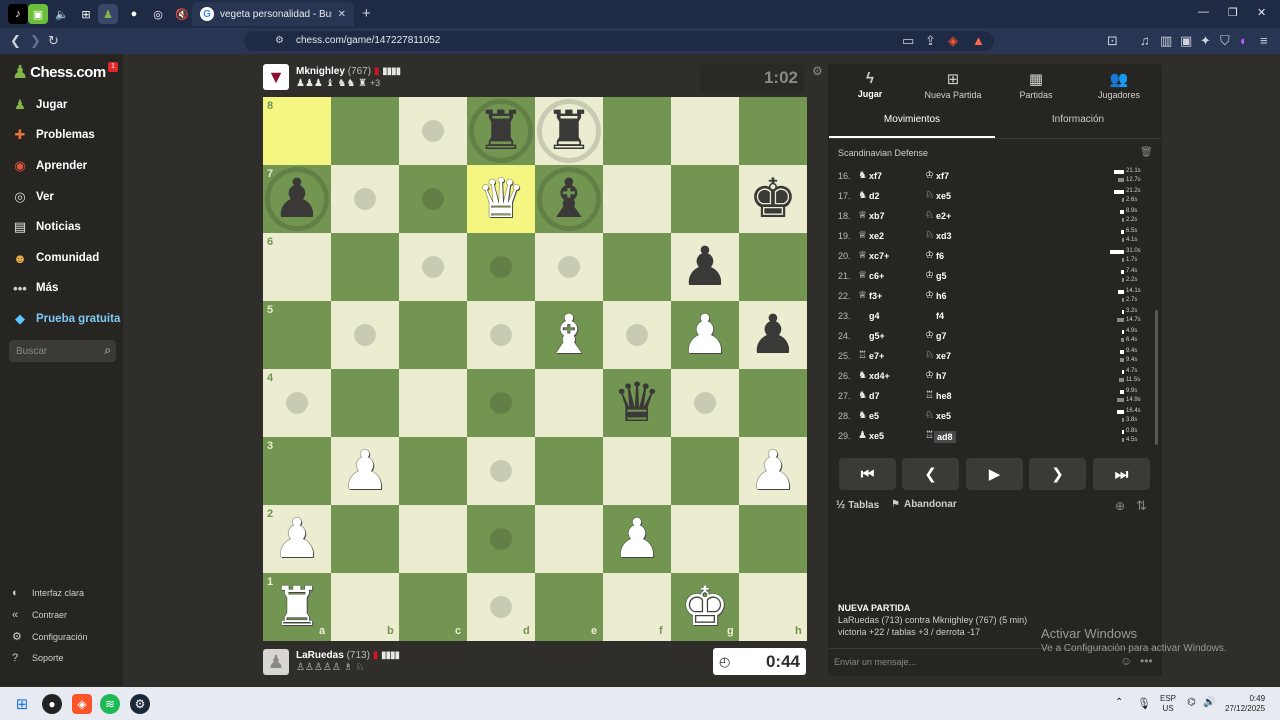 The width and height of the screenshot is (1280, 720). Describe the element at coordinates (86, 14) in the screenshot. I see `pinned-tab-icon: ⊞` at that location.